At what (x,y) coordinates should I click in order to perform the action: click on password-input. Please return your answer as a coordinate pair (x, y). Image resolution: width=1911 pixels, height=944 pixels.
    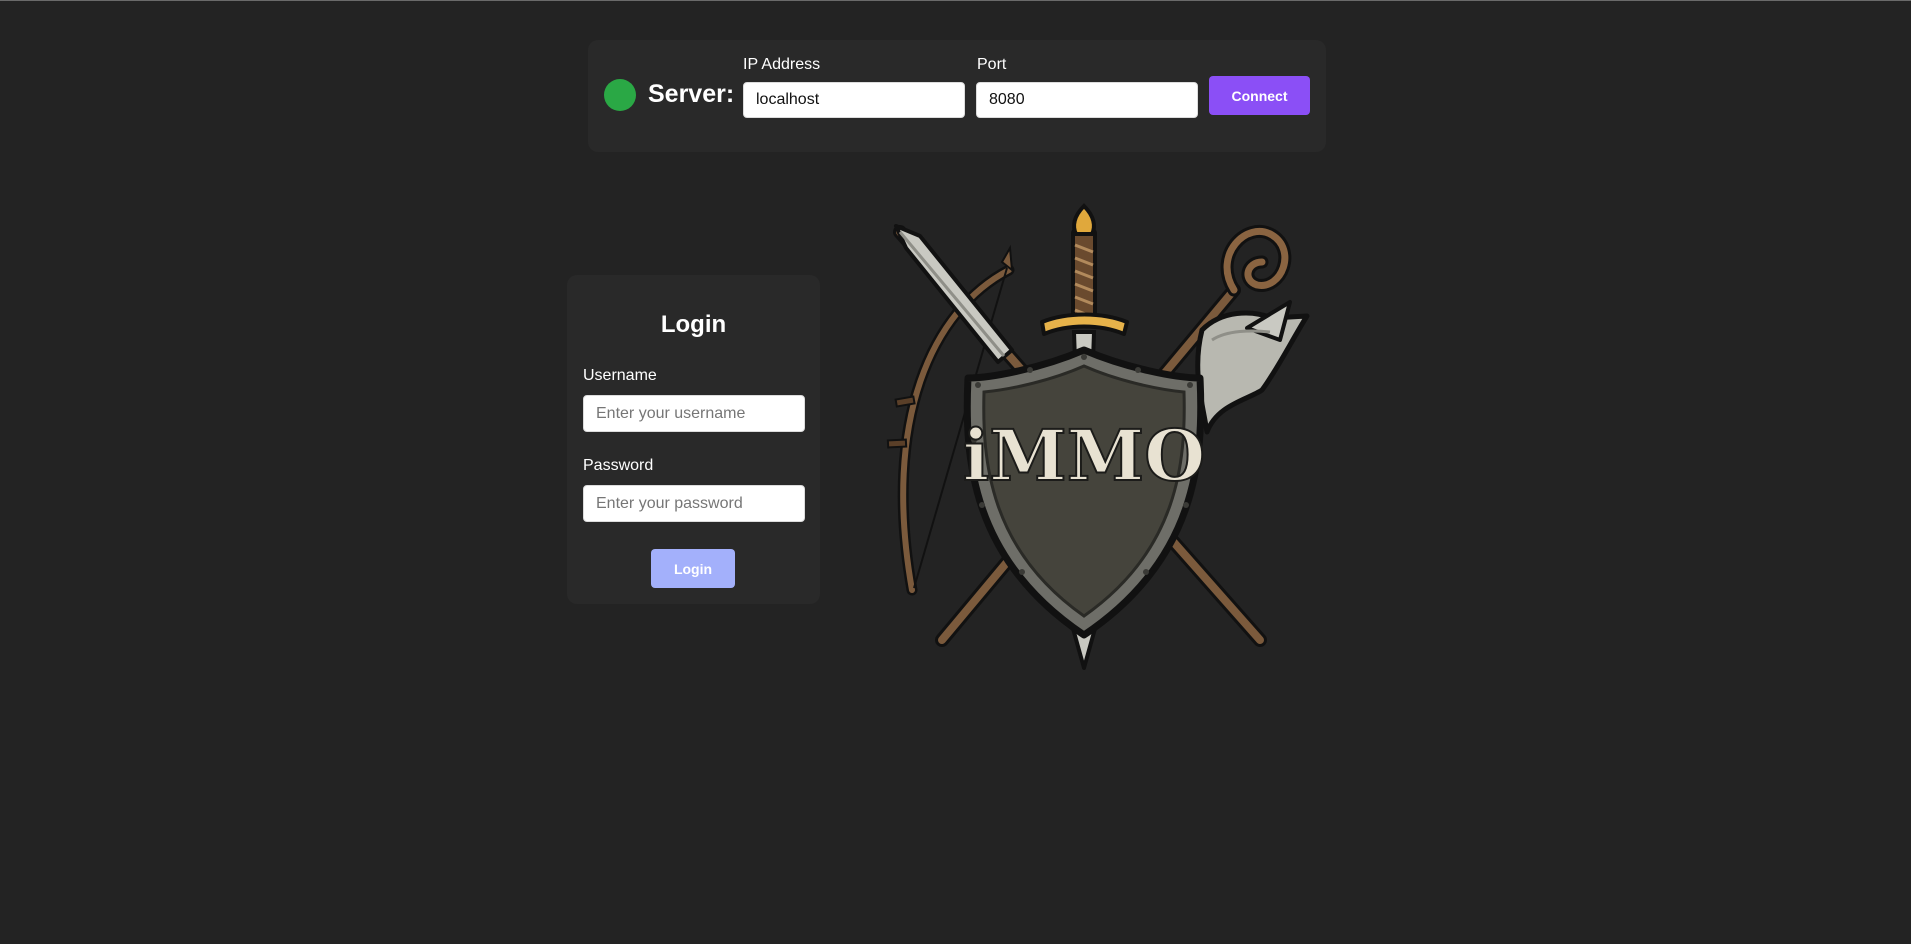
    Looking at the image, I should click on (694, 503).